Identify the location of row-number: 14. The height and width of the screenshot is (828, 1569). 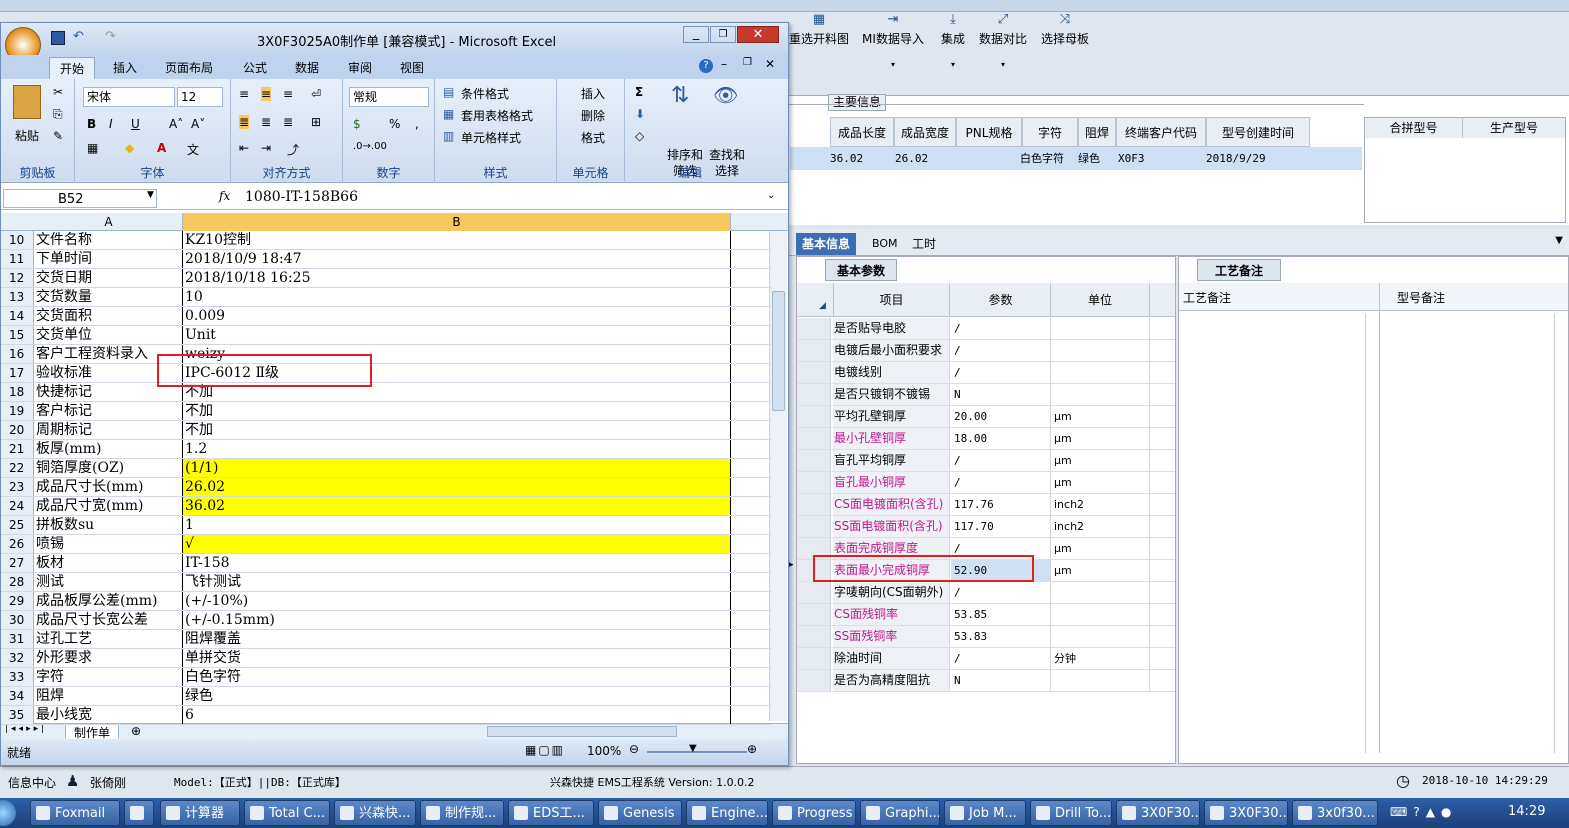
(17, 316).